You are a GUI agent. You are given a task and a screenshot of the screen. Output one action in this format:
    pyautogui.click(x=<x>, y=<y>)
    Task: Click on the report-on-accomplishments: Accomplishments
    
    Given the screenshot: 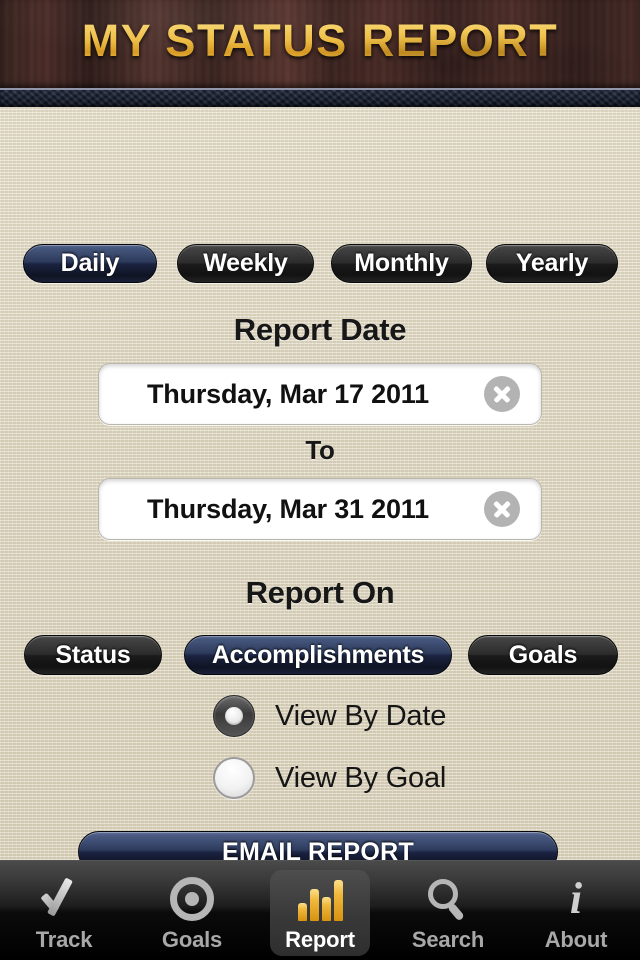 What is the action you would take?
    pyautogui.click(x=318, y=655)
    